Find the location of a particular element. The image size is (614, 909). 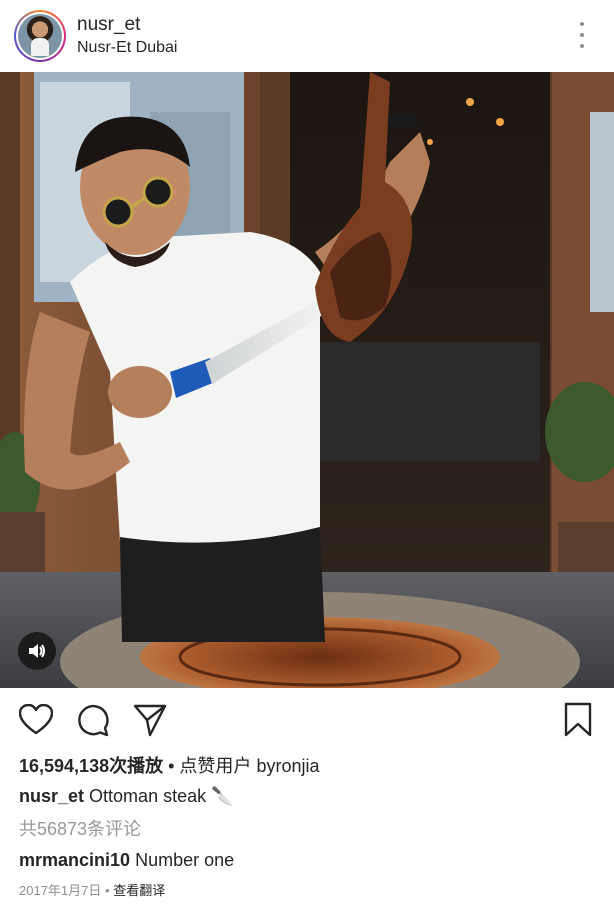

bookmark-icon is located at coordinates (578, 719).